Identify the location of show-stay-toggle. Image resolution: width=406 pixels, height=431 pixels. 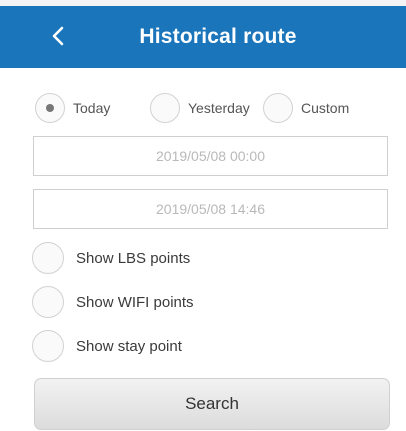
(48, 346).